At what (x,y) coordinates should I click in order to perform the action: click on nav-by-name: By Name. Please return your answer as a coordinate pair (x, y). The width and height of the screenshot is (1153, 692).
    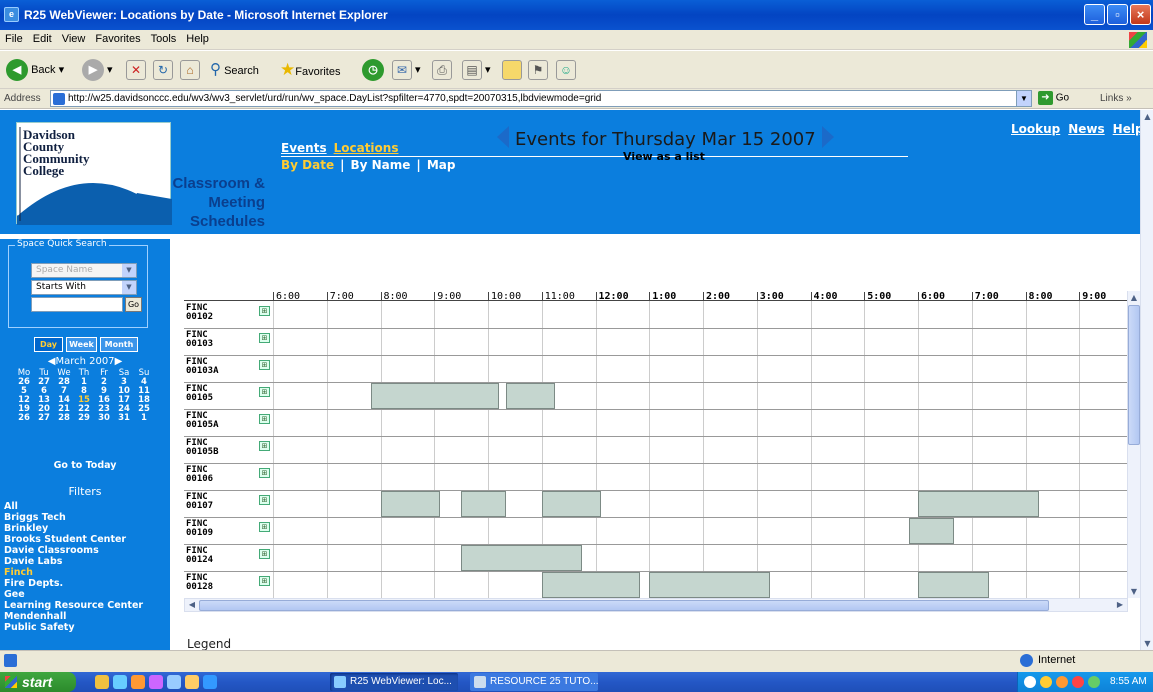
    Looking at the image, I should click on (380, 165).